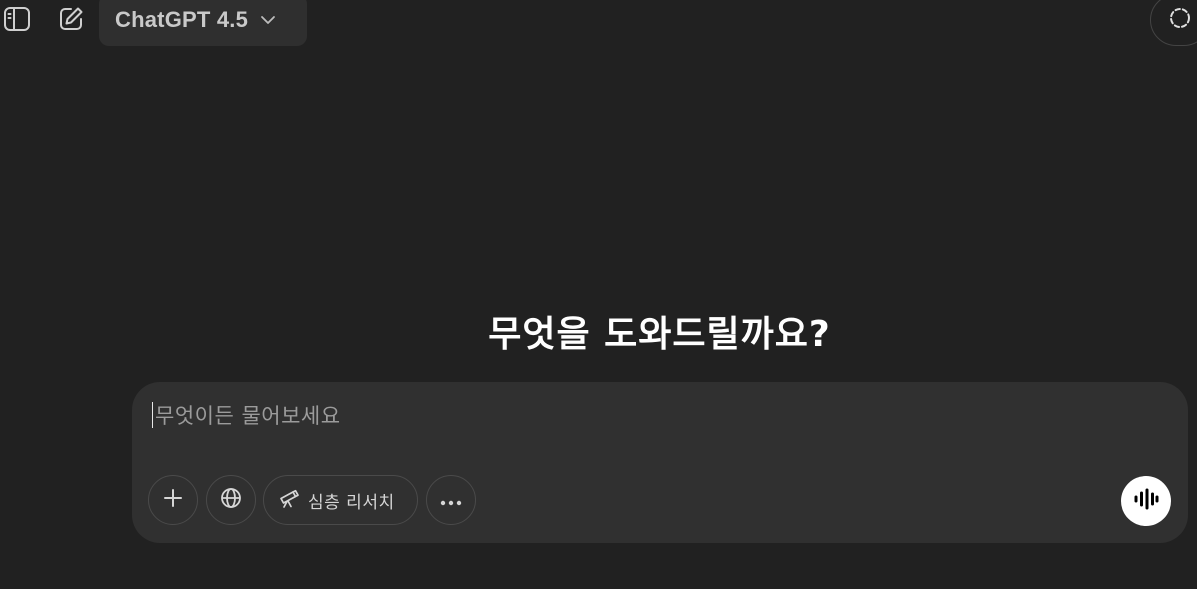 This screenshot has width=1197, height=589. What do you see at coordinates (248, 416) in the screenshot?
I see `prompt-placeholder: 무엇이든 물어보세요` at bounding box center [248, 416].